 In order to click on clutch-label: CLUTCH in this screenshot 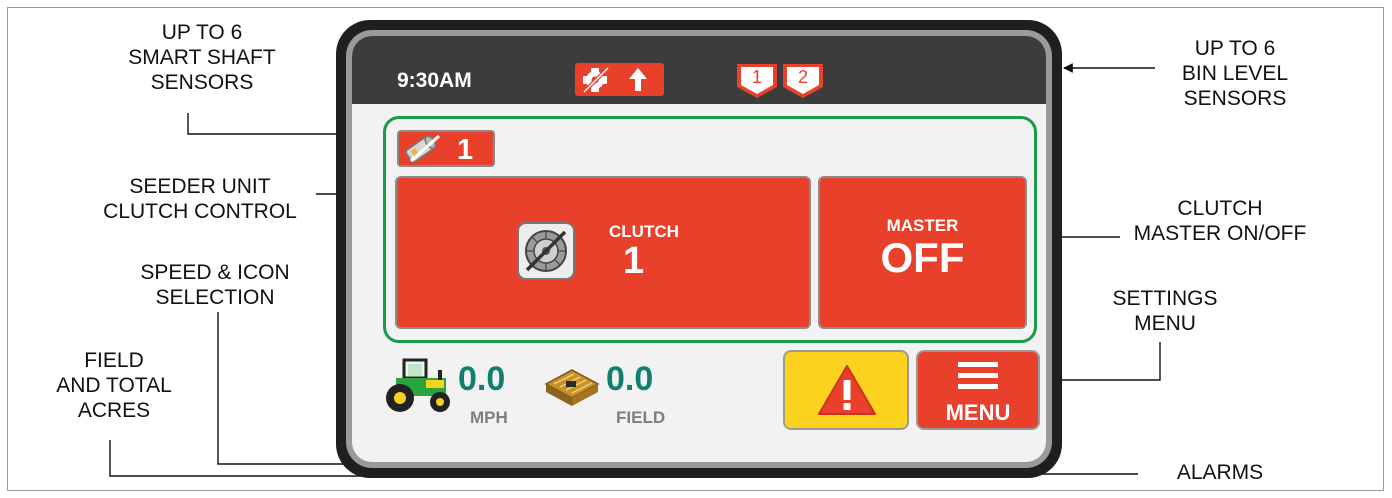, I will do `click(644, 231)`.